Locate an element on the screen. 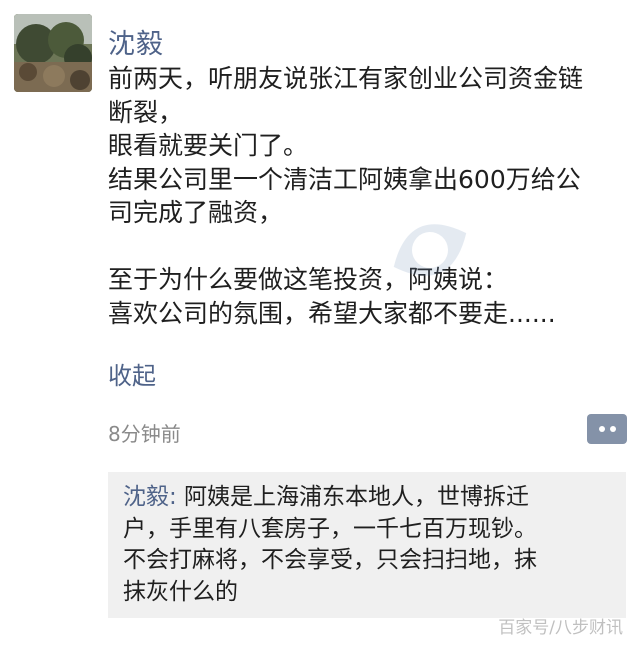 This screenshot has width=635, height=648. post-timestamp: 8分钟前 is located at coordinates (144, 434).